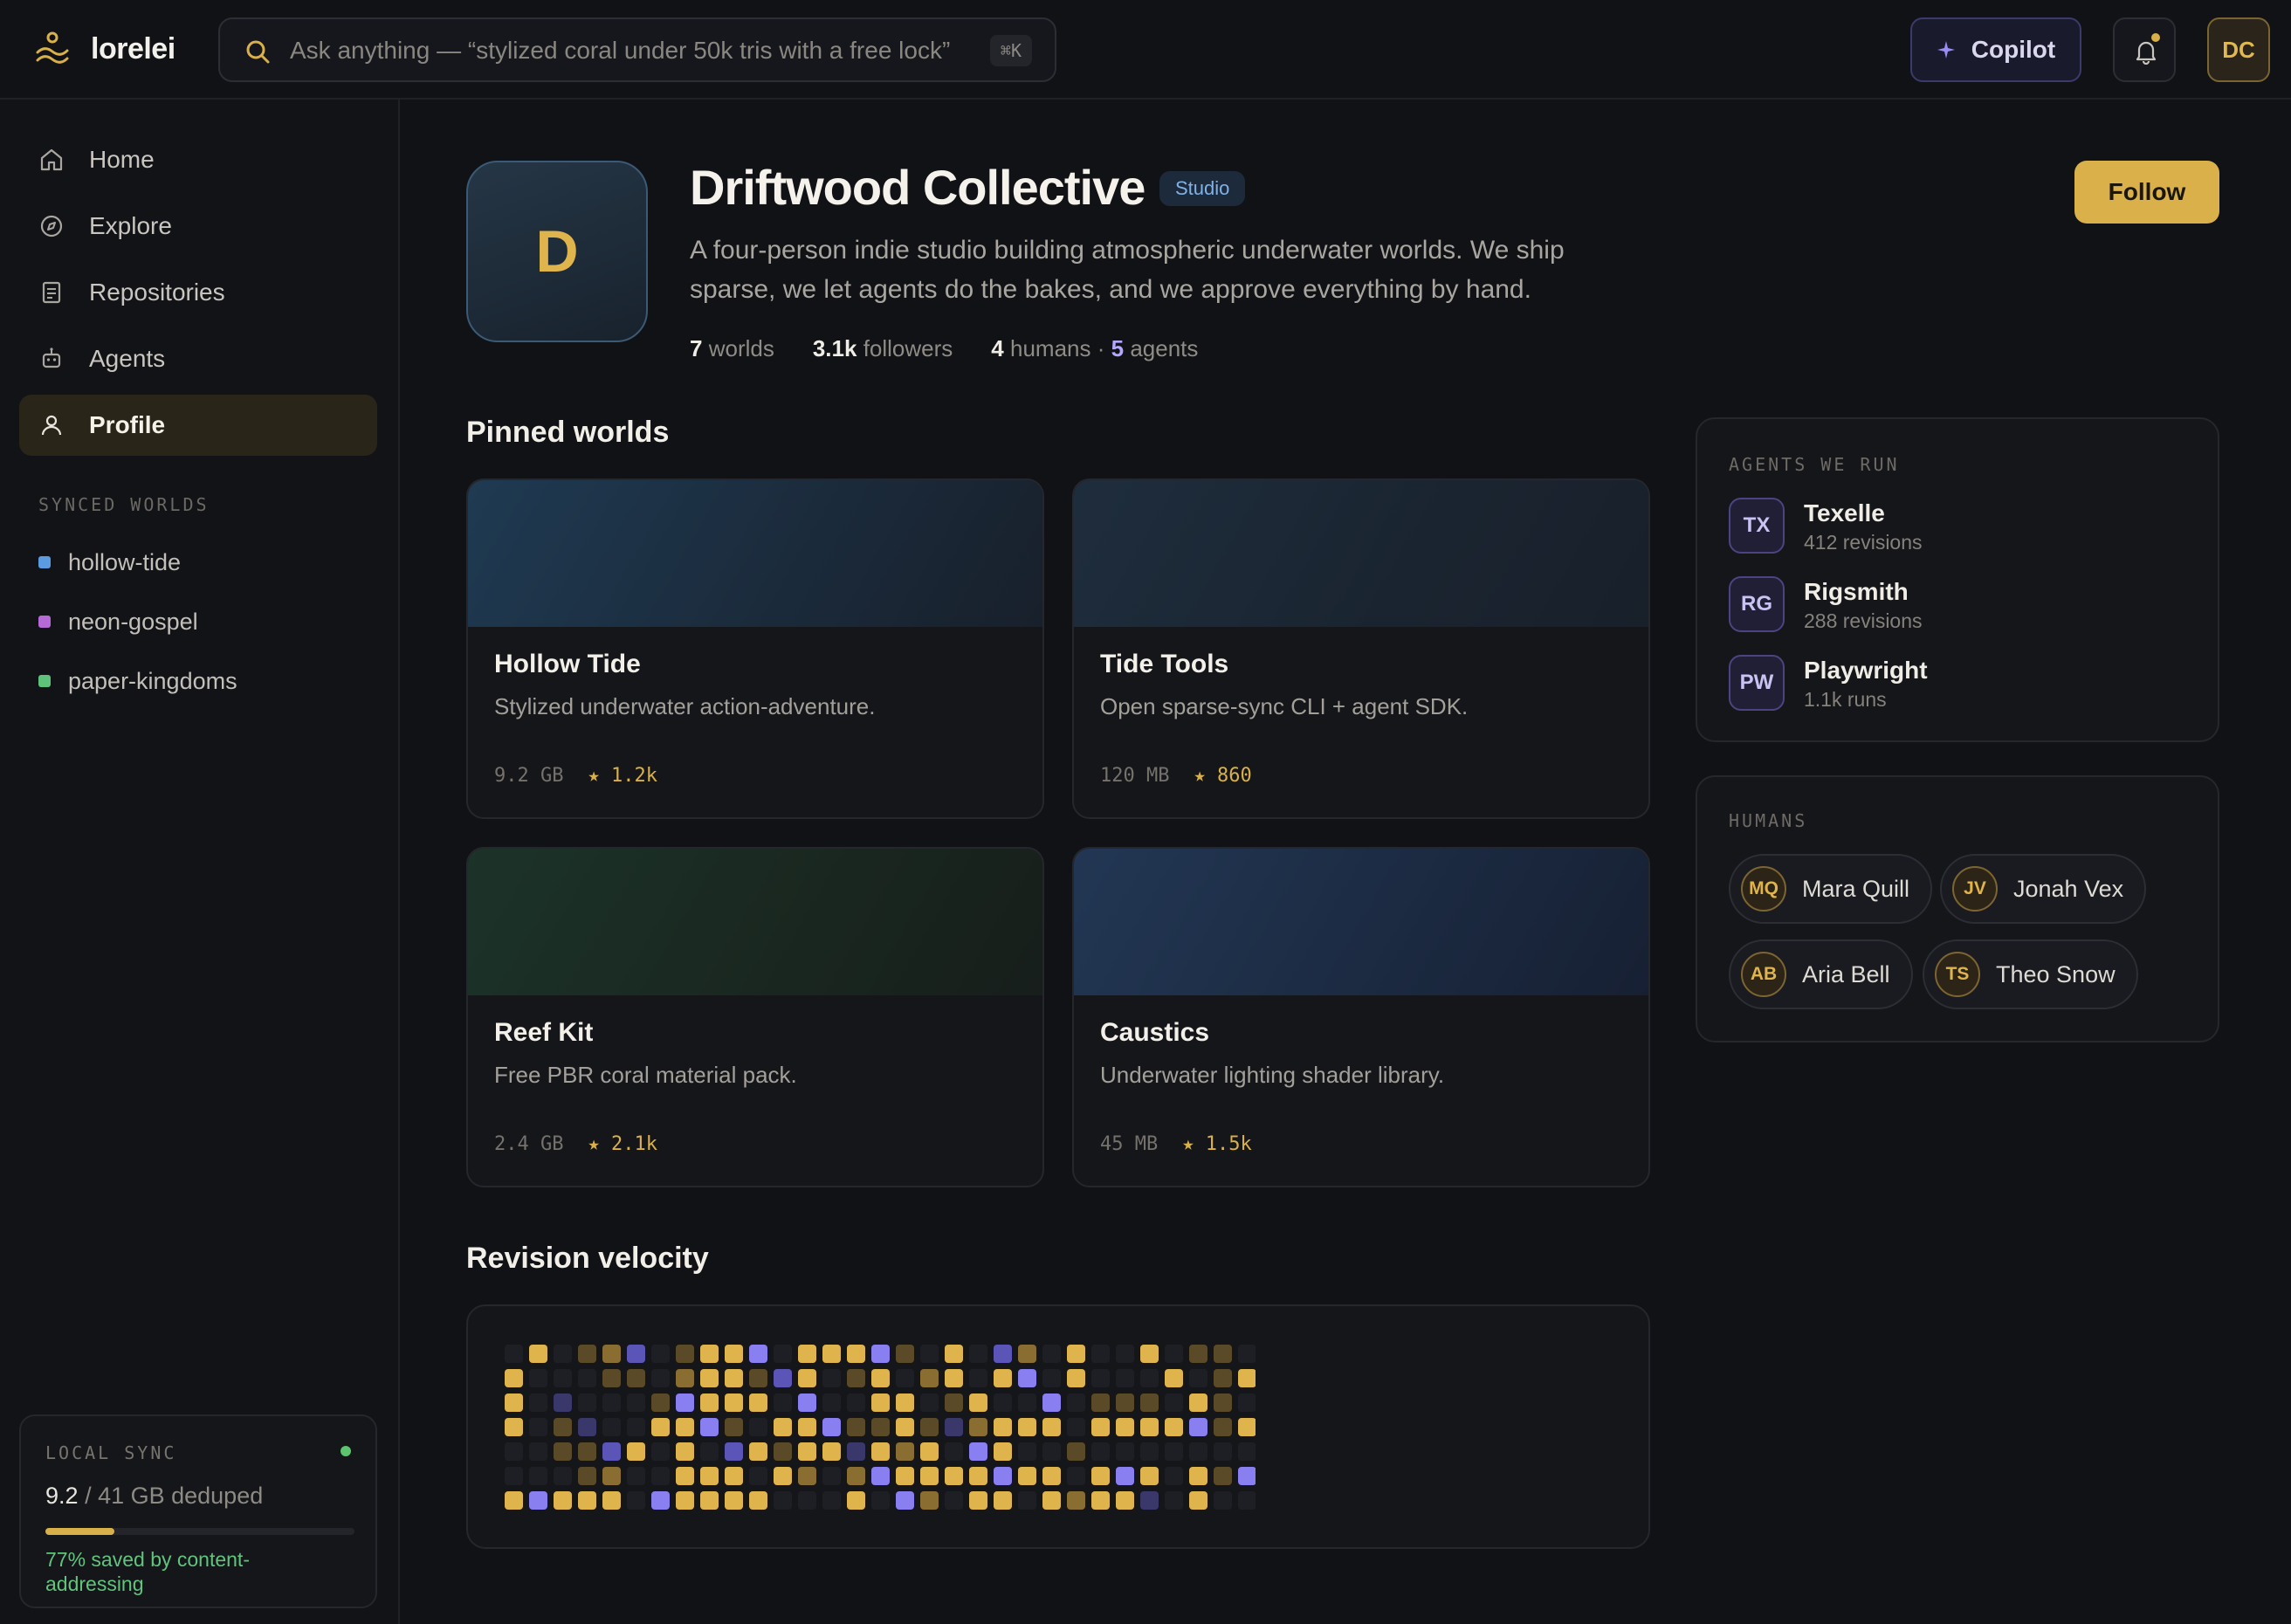 The height and width of the screenshot is (1624, 2291). Describe the element at coordinates (1284, 706) in the screenshot. I see `world-description: Open sparse-sync CLI + agent SDK.` at that location.